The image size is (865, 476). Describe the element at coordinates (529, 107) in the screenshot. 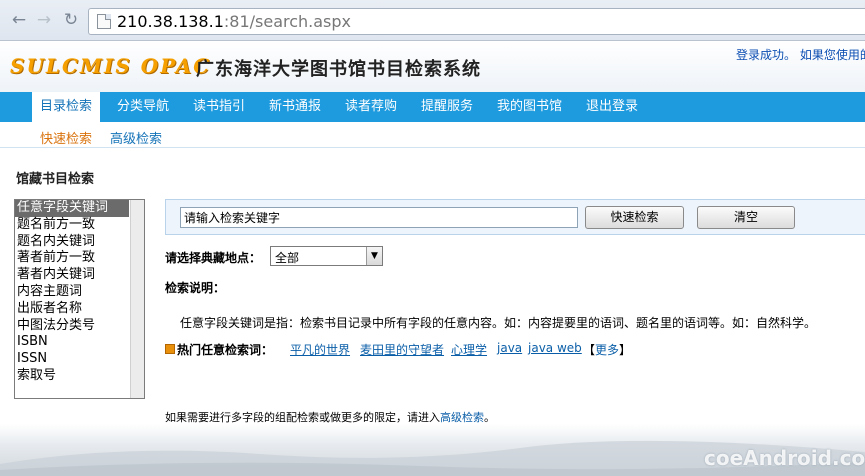

I see `nav-my-library: 我的图书馆` at that location.